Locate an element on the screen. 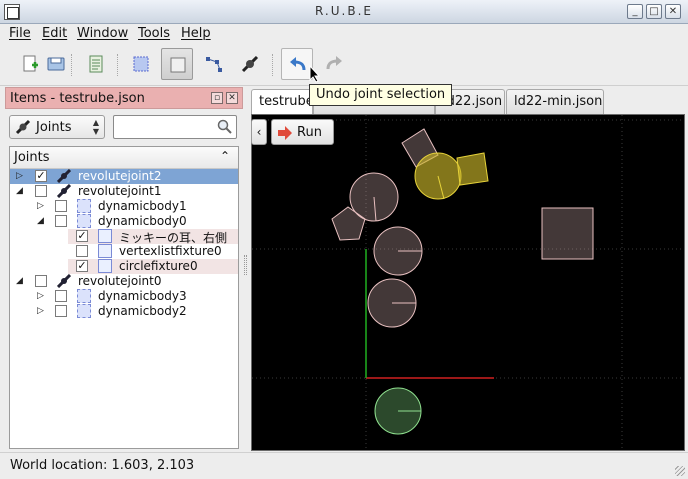  vertex-mode-icon is located at coordinates (214, 64).